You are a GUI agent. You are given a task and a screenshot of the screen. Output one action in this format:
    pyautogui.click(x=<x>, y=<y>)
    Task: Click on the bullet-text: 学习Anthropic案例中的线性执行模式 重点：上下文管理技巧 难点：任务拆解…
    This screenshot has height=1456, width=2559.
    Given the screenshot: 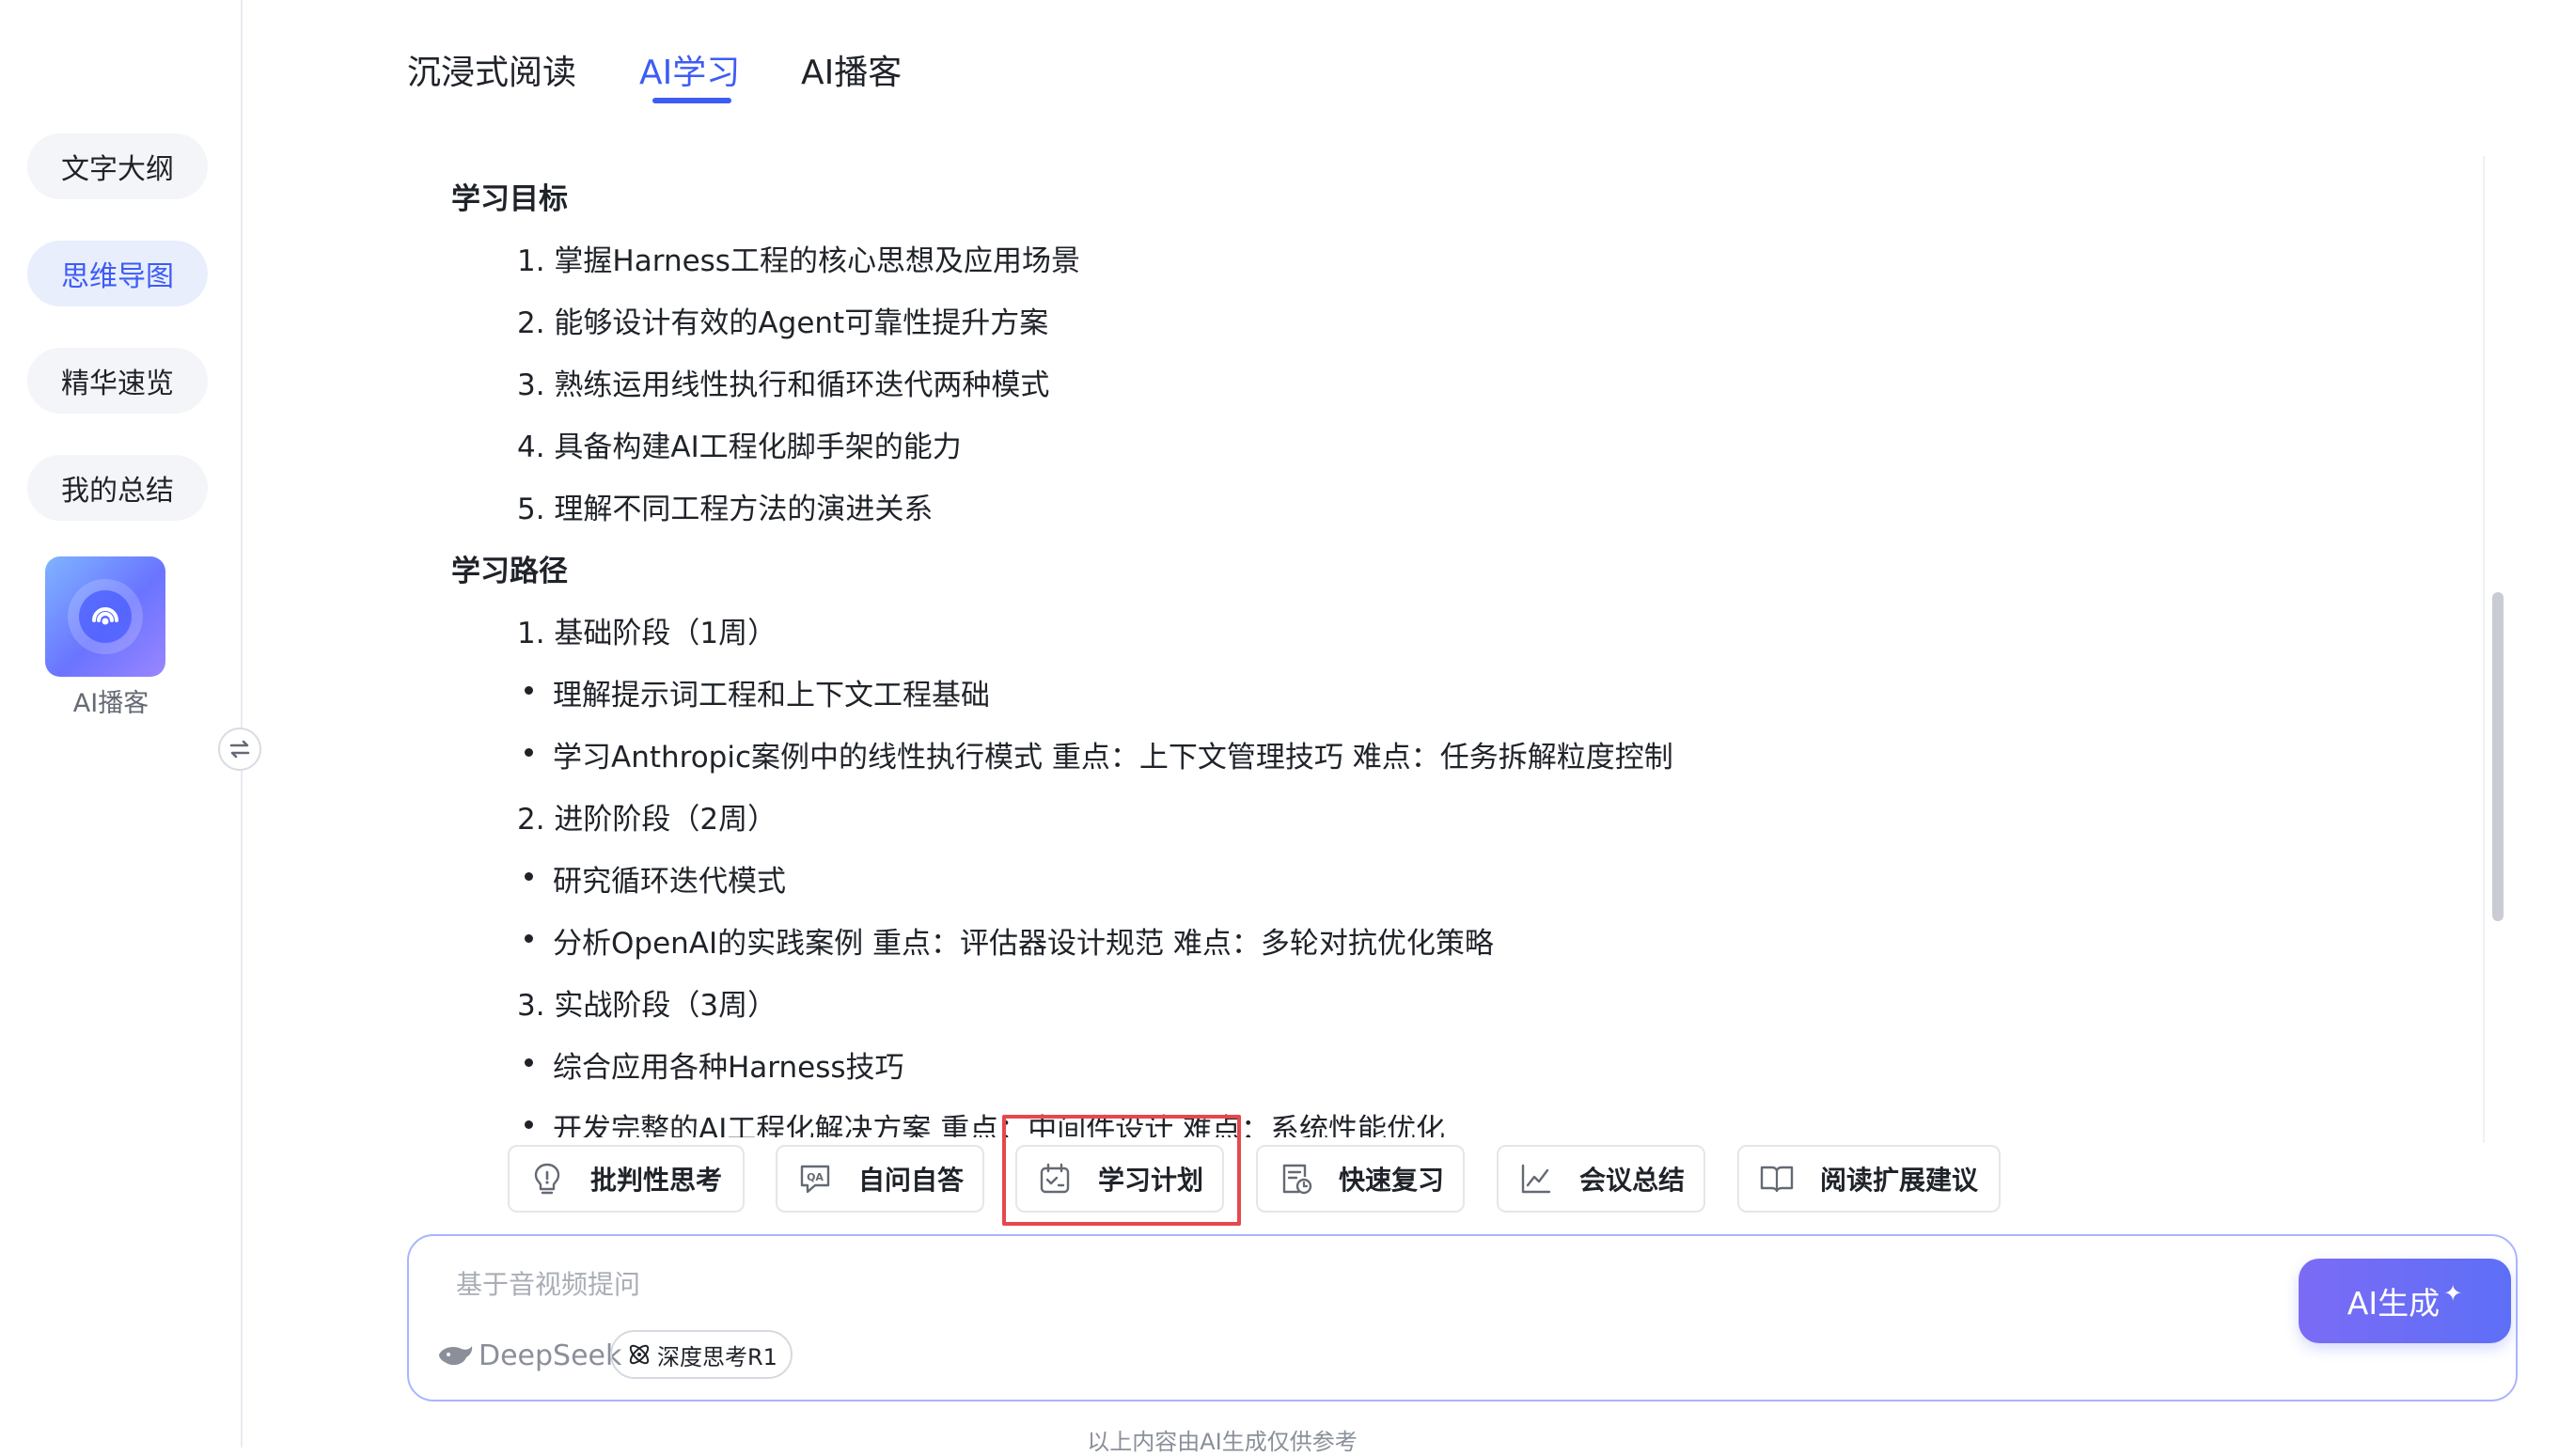 What is the action you would take?
    pyautogui.click(x=1113, y=758)
    